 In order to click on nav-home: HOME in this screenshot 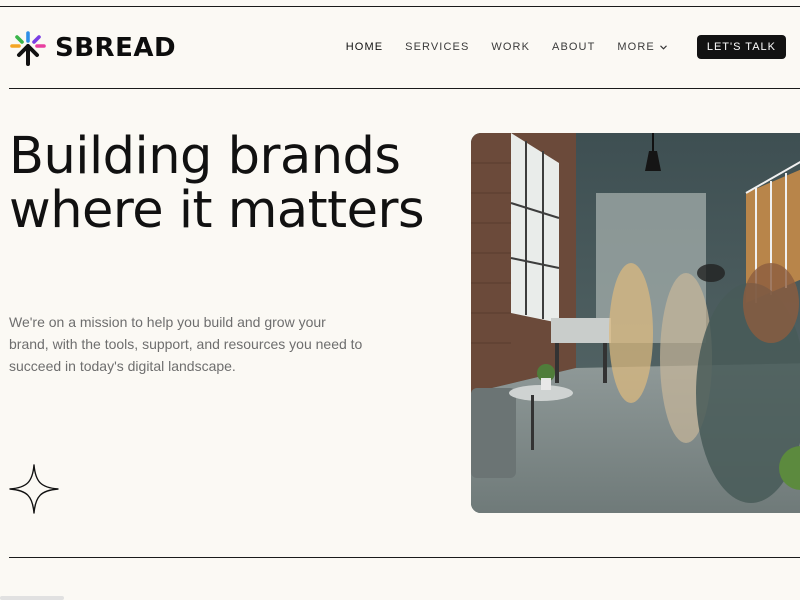, I will do `click(364, 47)`.